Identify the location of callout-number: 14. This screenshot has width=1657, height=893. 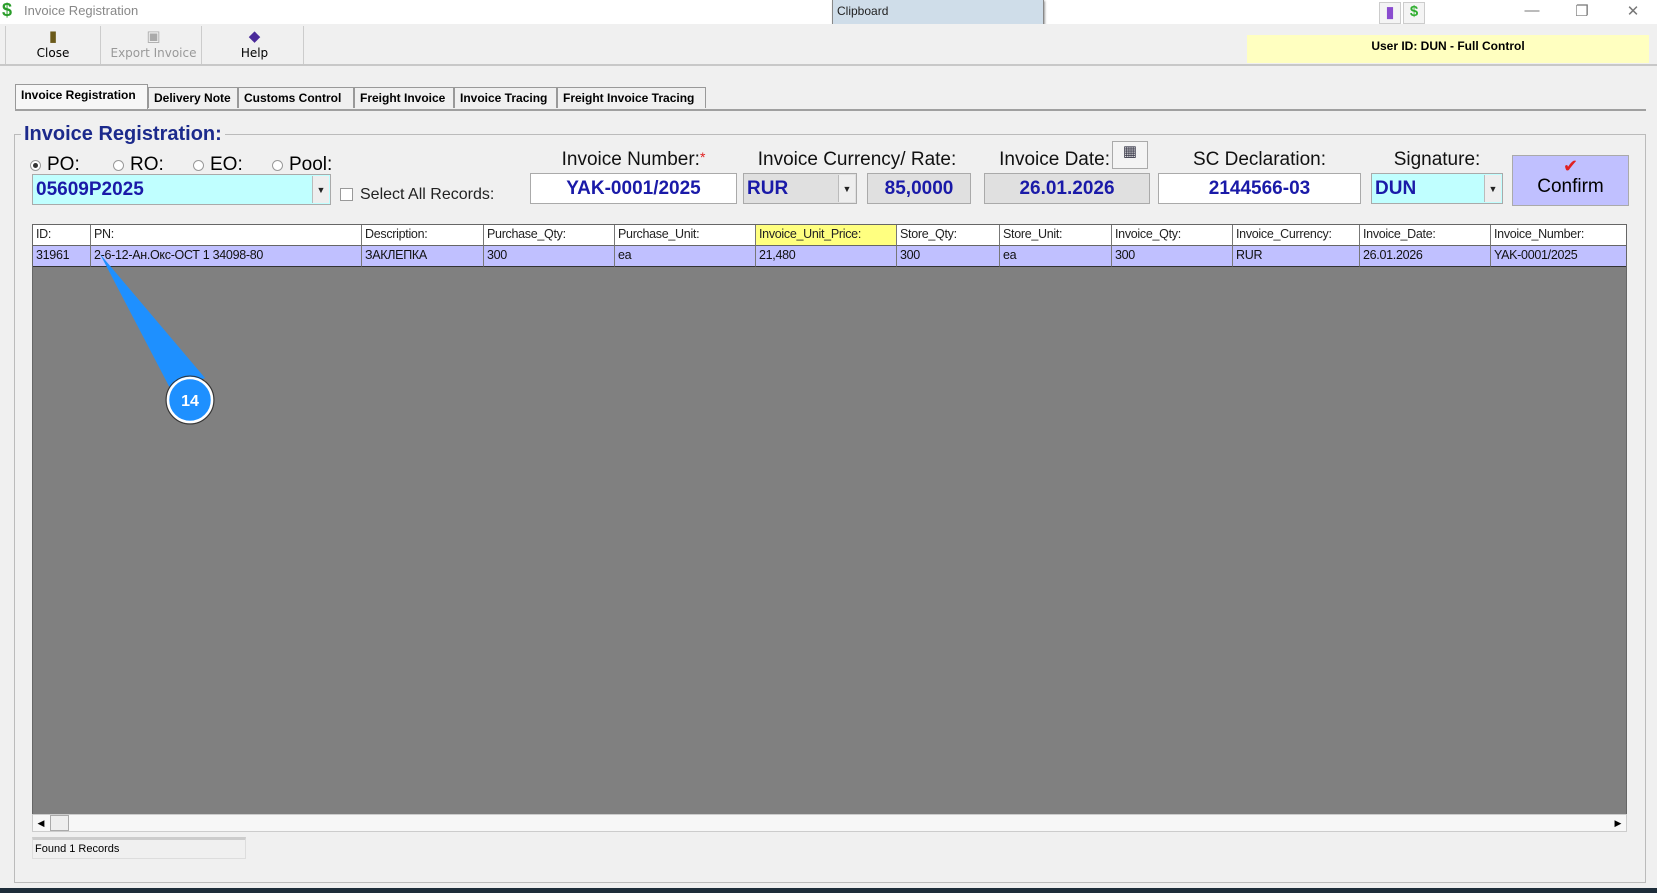
(190, 401).